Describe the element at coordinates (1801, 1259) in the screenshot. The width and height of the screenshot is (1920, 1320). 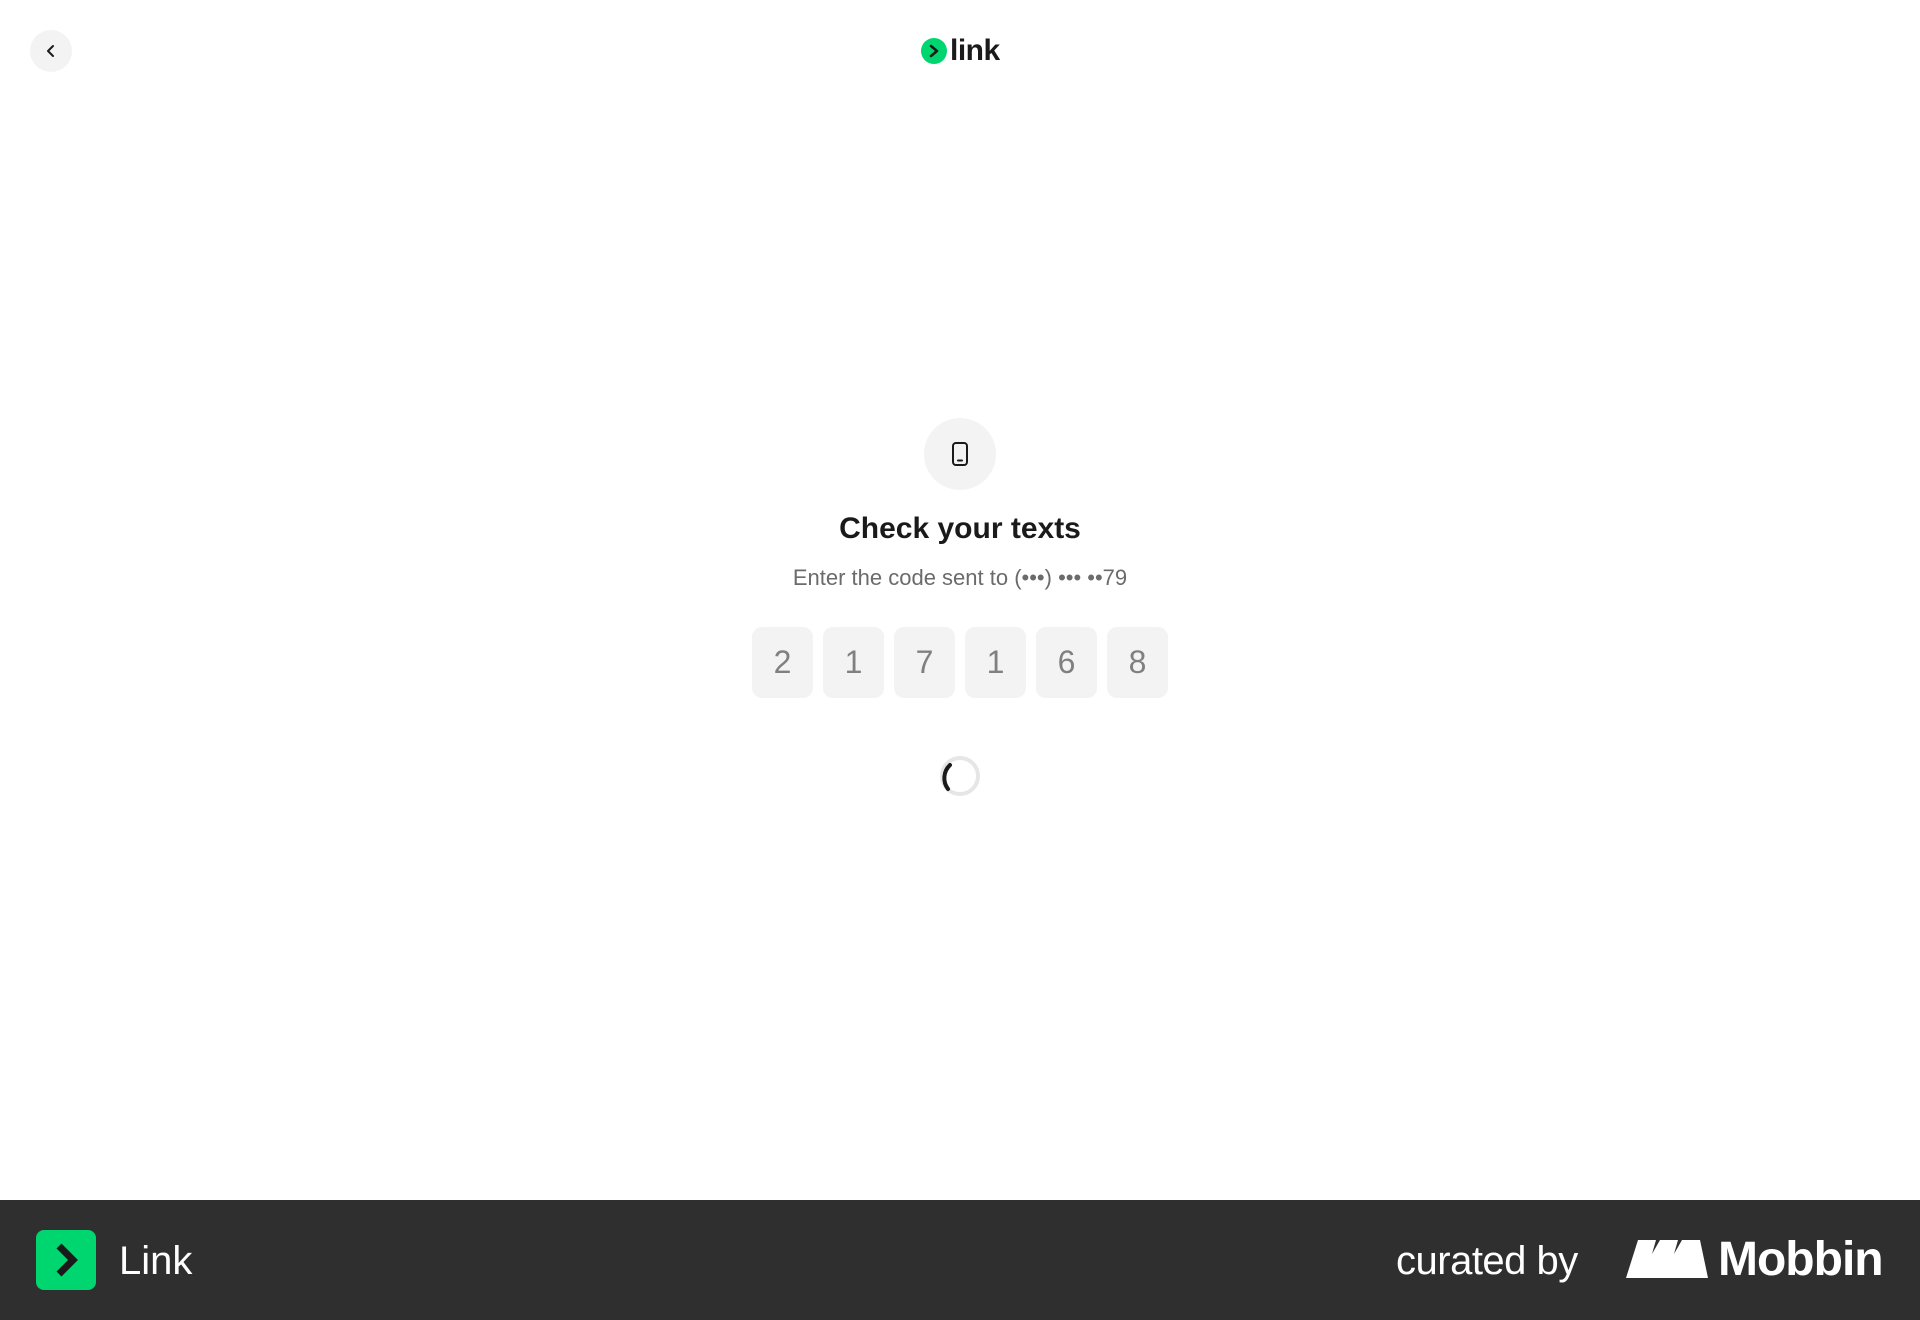
I see `mobbin-wordmark: Mobbin` at that location.